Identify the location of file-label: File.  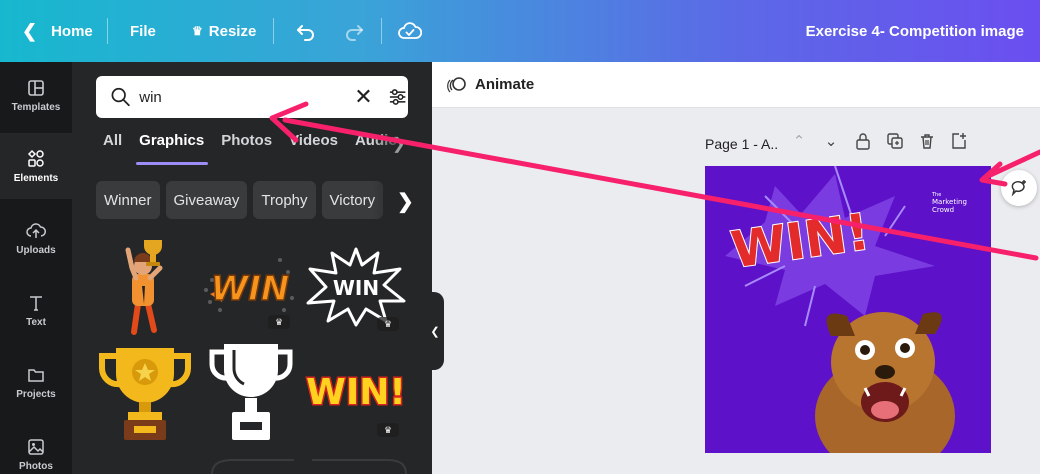
(143, 31).